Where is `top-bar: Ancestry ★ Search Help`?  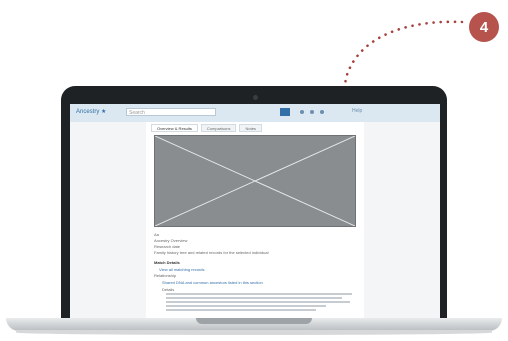
top-bar: Ancestry ★ Search Help is located at coordinates (255, 113).